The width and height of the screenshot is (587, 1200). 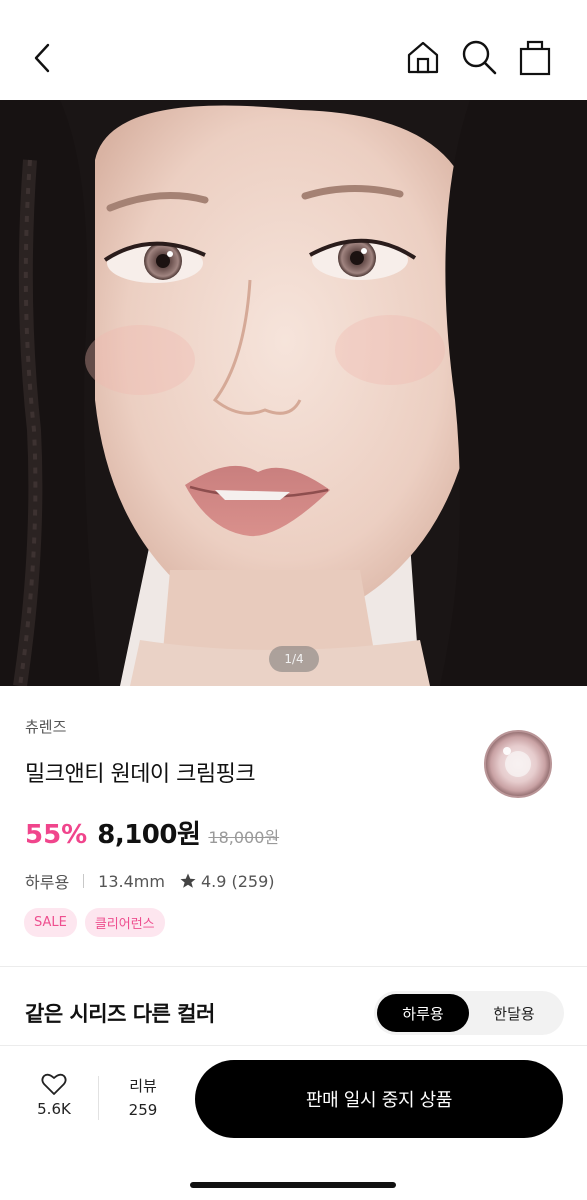 What do you see at coordinates (140, 774) in the screenshot?
I see `product-name: 밀크앤티 원데이 크림핑크` at bounding box center [140, 774].